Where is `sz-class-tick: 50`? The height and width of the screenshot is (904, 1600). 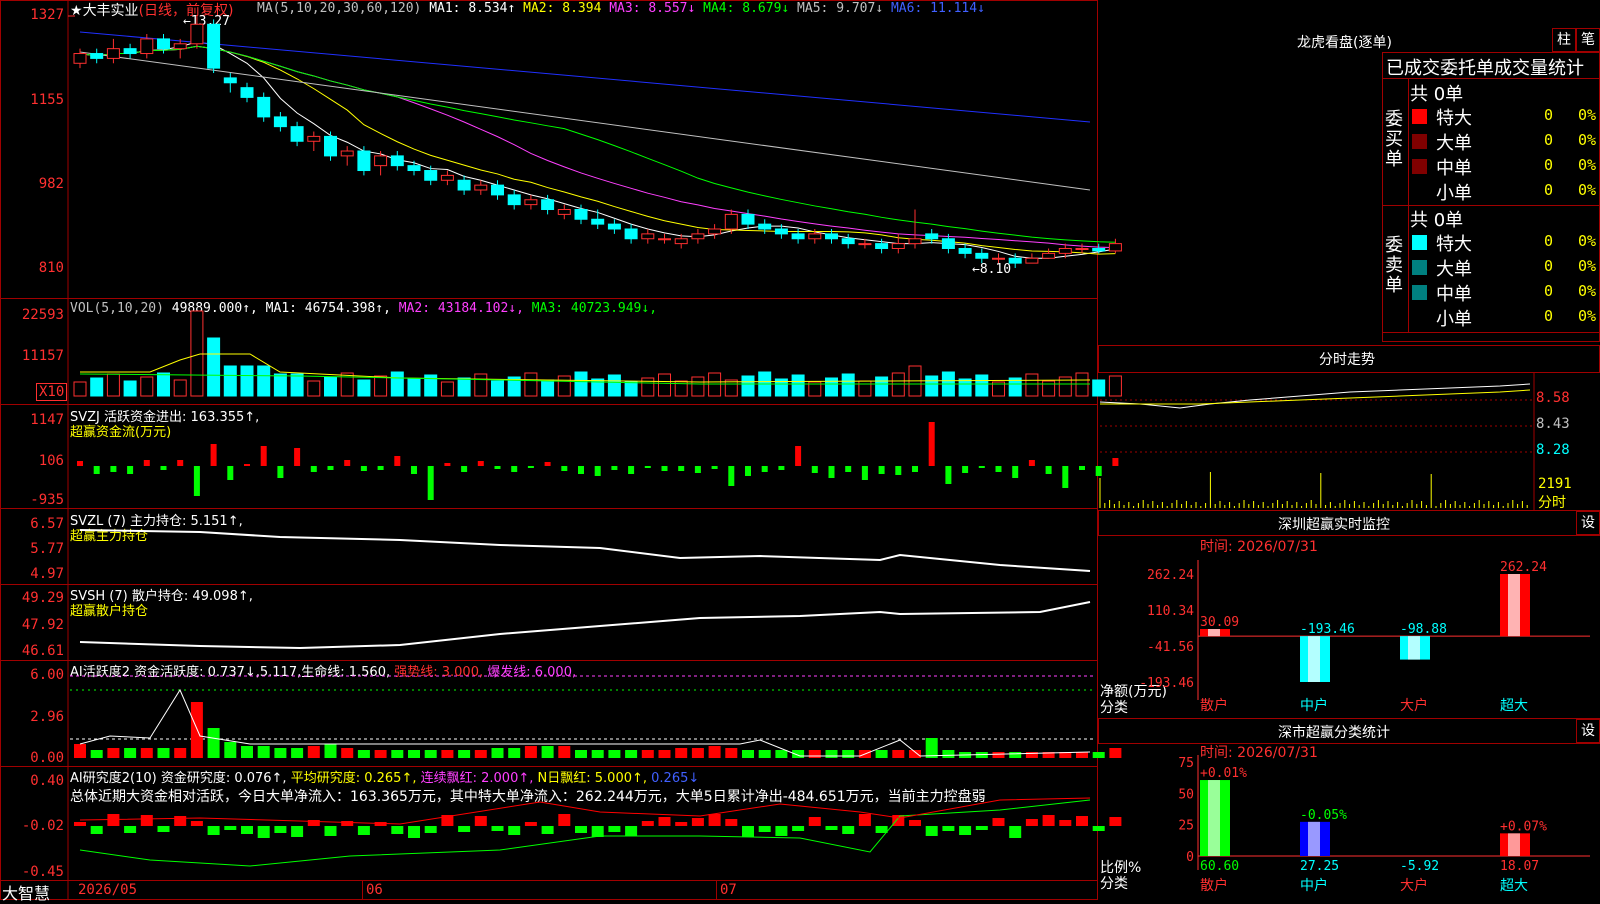 sz-class-tick: 50 is located at coordinates (1186, 794).